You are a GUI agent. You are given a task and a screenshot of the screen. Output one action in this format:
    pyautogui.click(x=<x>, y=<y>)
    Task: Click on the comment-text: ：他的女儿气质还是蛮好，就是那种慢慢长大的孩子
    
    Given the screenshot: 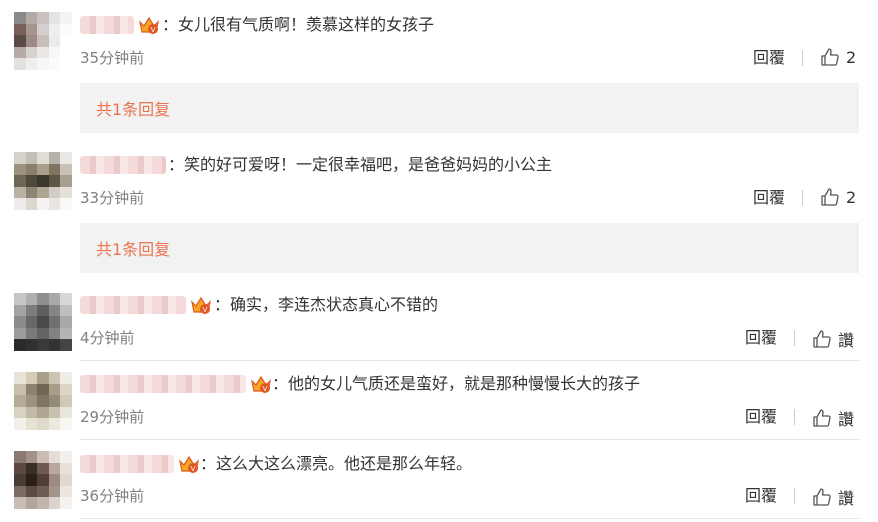 What is the action you would take?
    pyautogui.click(x=456, y=383)
    